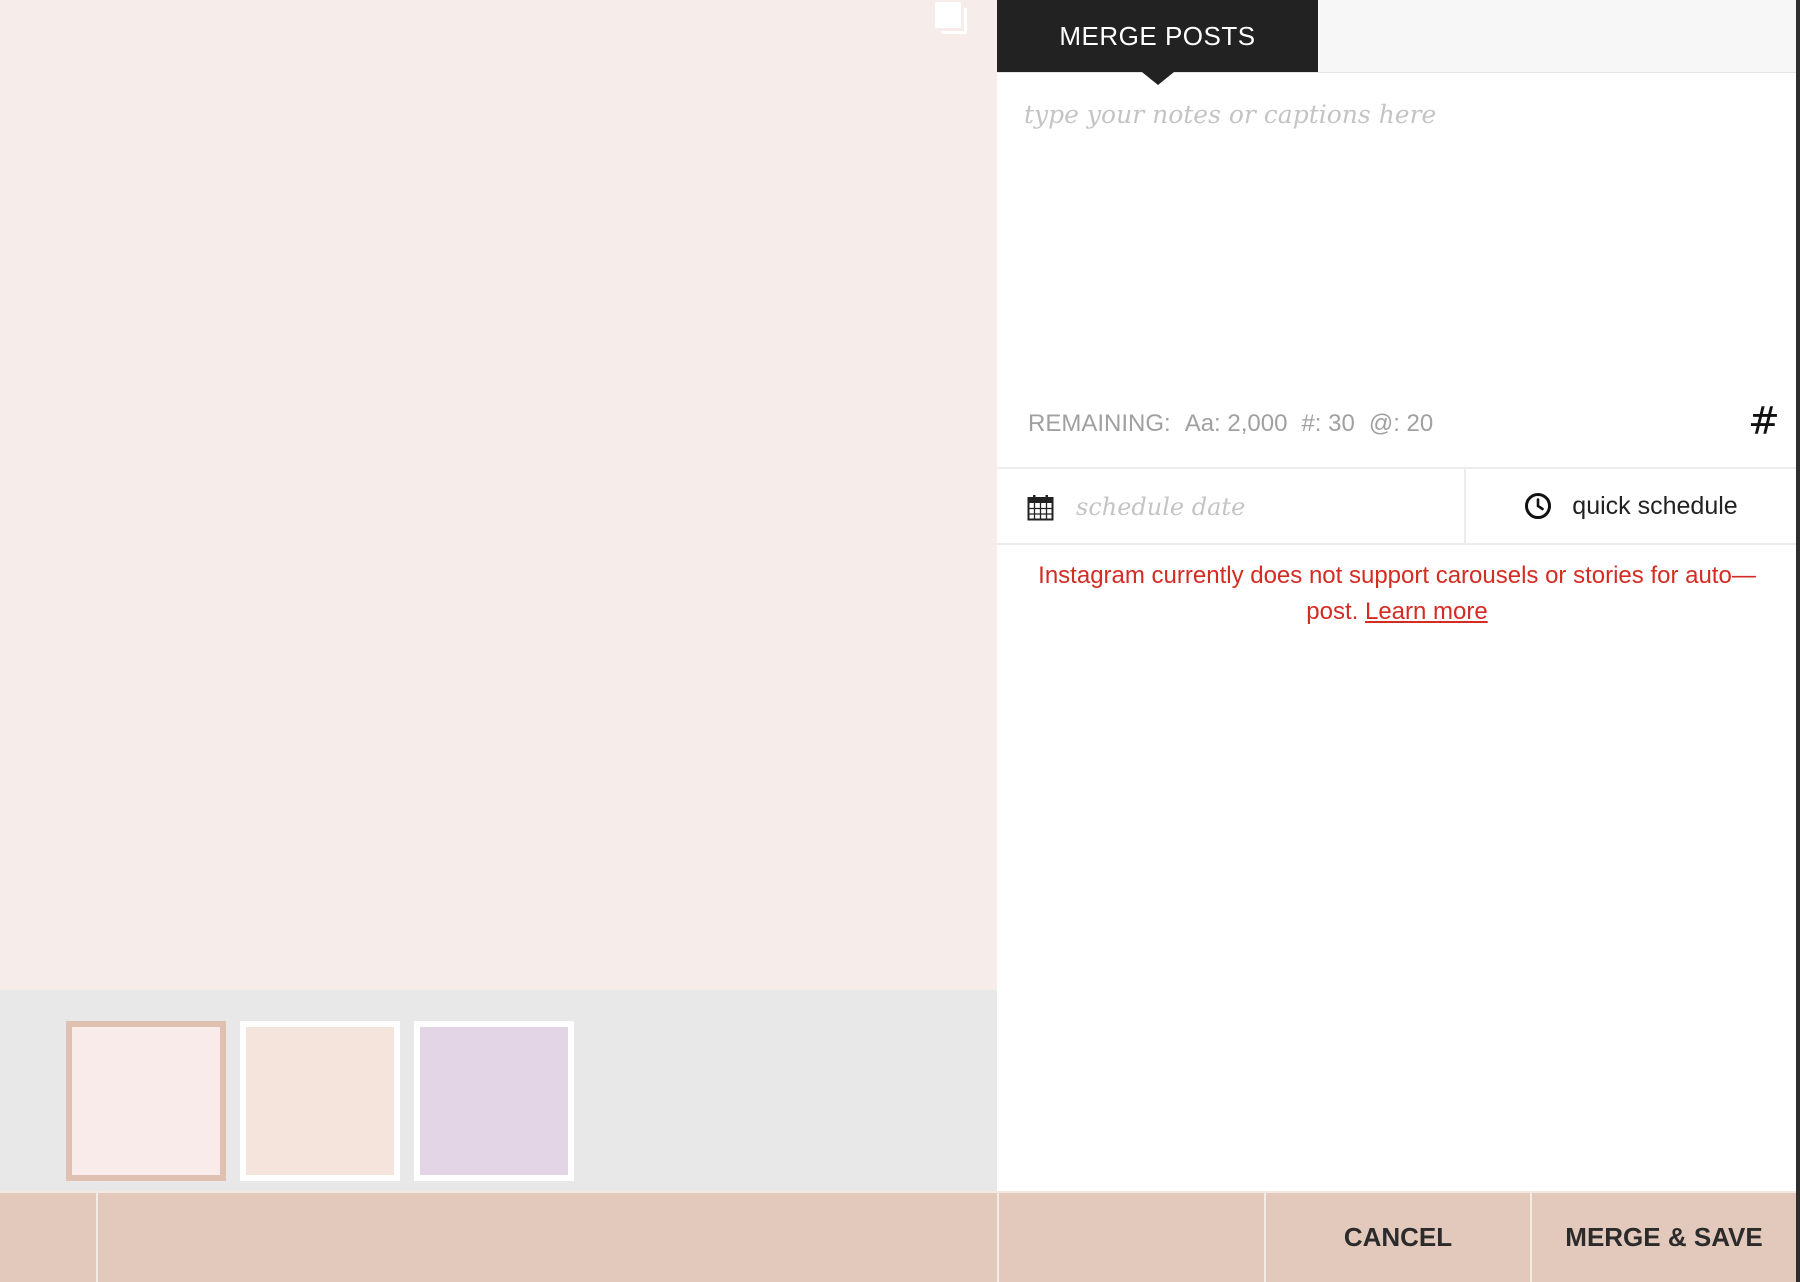 The width and height of the screenshot is (1800, 1282). I want to click on calendar-icon, so click(1040, 508).